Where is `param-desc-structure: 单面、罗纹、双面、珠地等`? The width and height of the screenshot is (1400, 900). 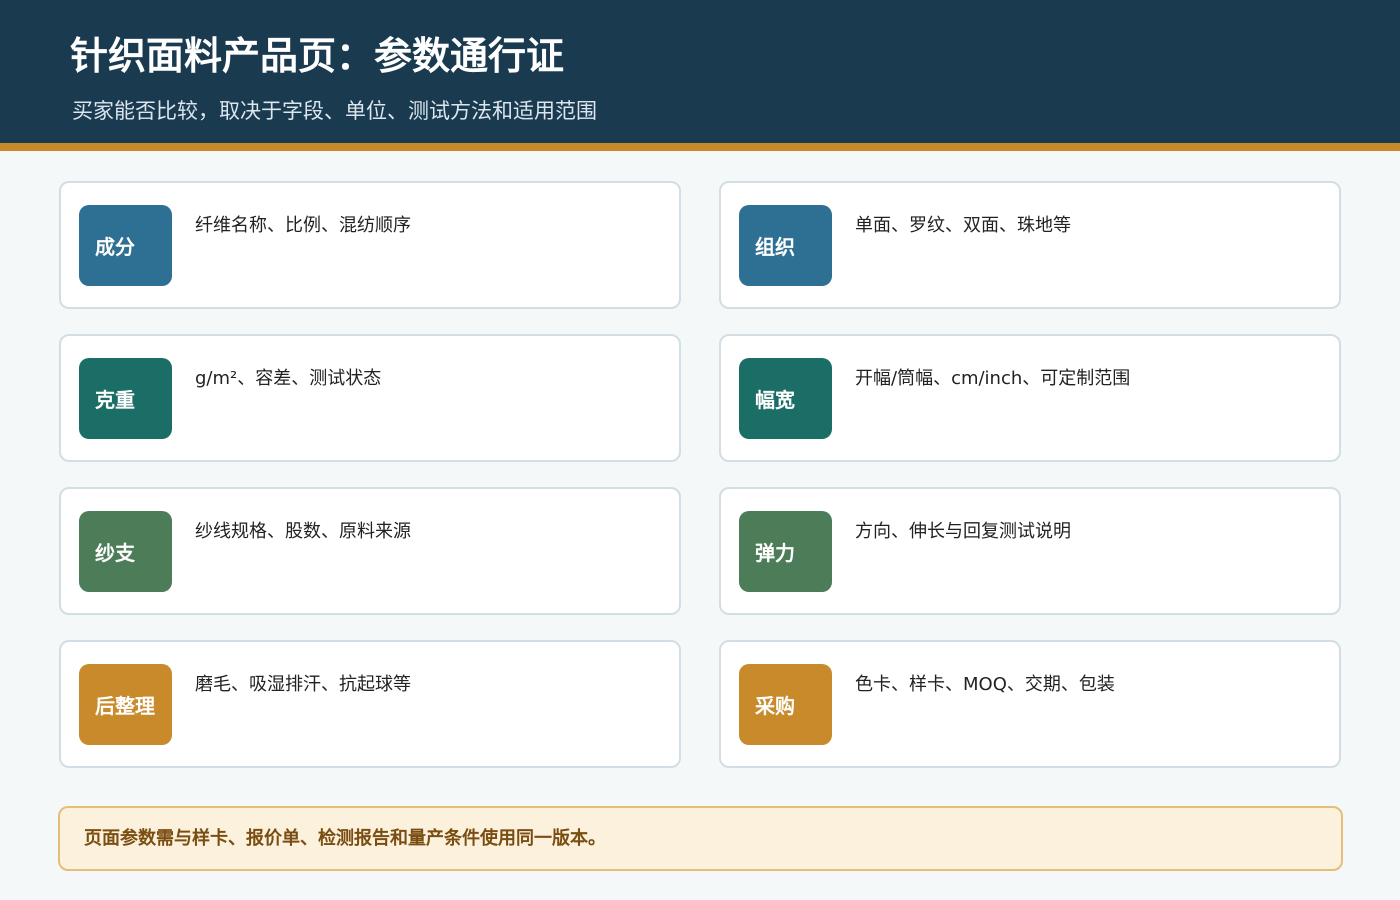
param-desc-structure: 单面、罗纹、双面、珠地等 is located at coordinates (963, 225).